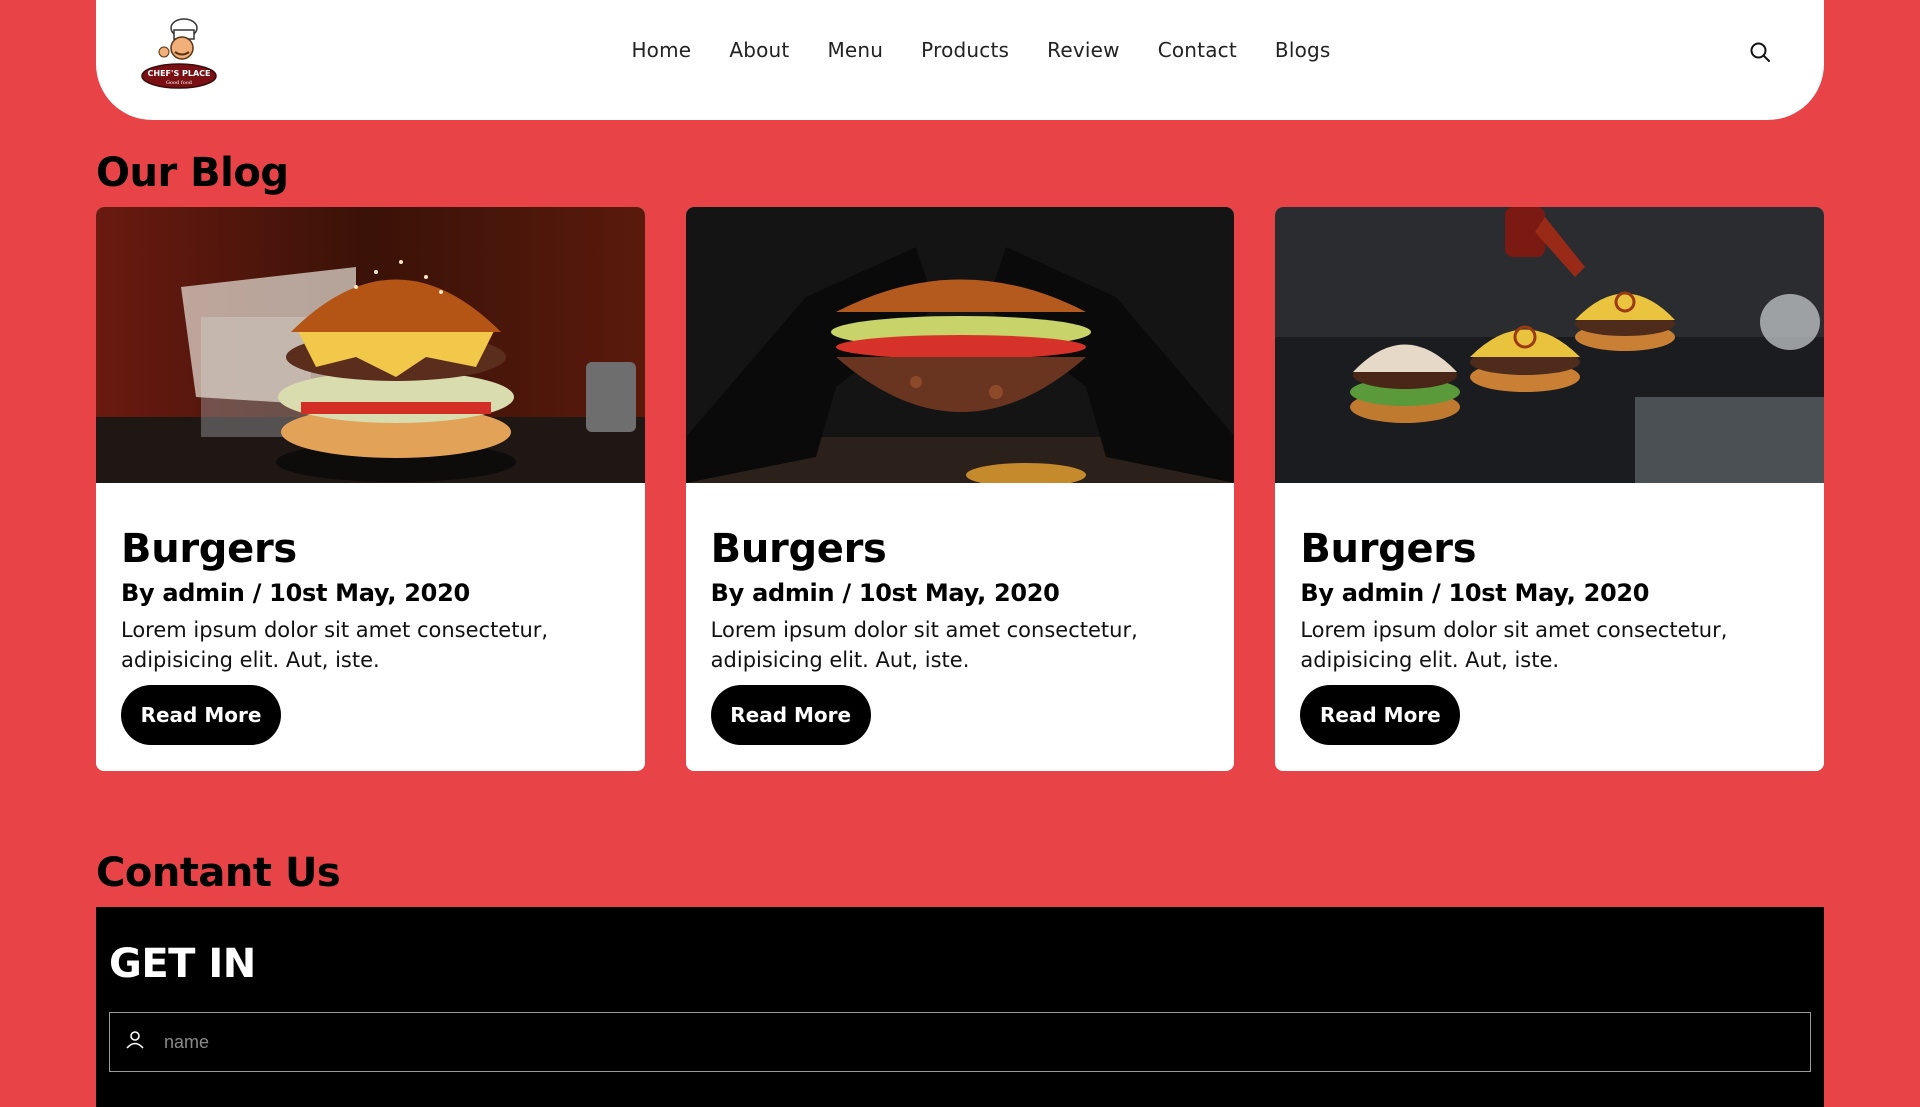 The height and width of the screenshot is (1107, 1920). What do you see at coordinates (1083, 50) in the screenshot?
I see `nav-review: Review` at bounding box center [1083, 50].